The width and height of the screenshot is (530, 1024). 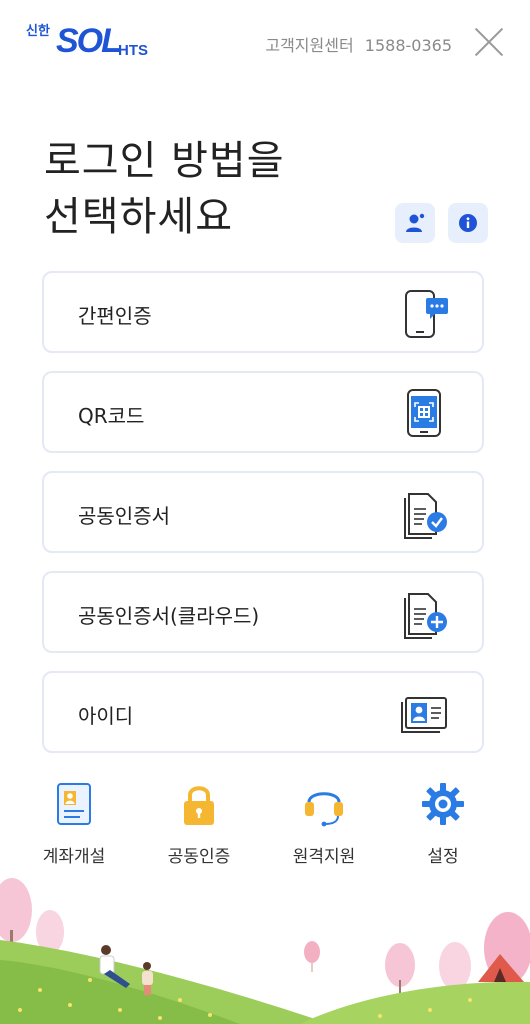 What do you see at coordinates (263, 412) in the screenshot?
I see `login-option-qr: QR코드` at bounding box center [263, 412].